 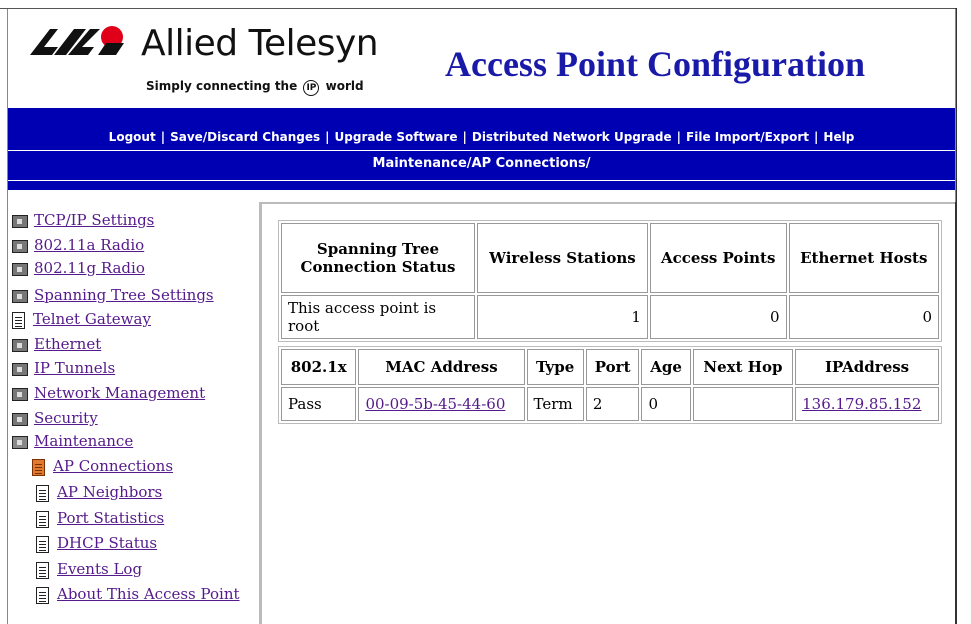 I want to click on column-header: Spanning Tree Connection Status, so click(x=378, y=258).